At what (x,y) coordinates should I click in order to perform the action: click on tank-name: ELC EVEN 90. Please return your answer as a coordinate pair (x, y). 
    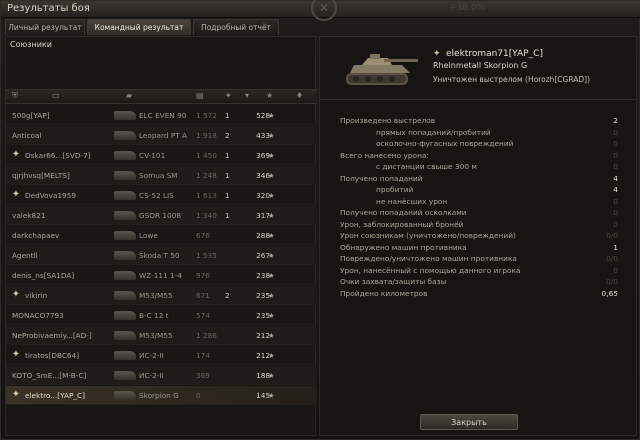
    Looking at the image, I should click on (163, 115).